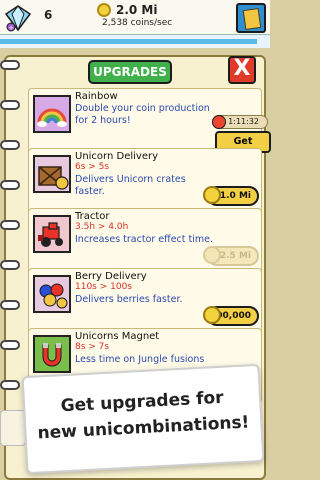 This screenshot has height=480, width=320. Describe the element at coordinates (52, 354) in the screenshot. I see `magnet-icon` at that location.